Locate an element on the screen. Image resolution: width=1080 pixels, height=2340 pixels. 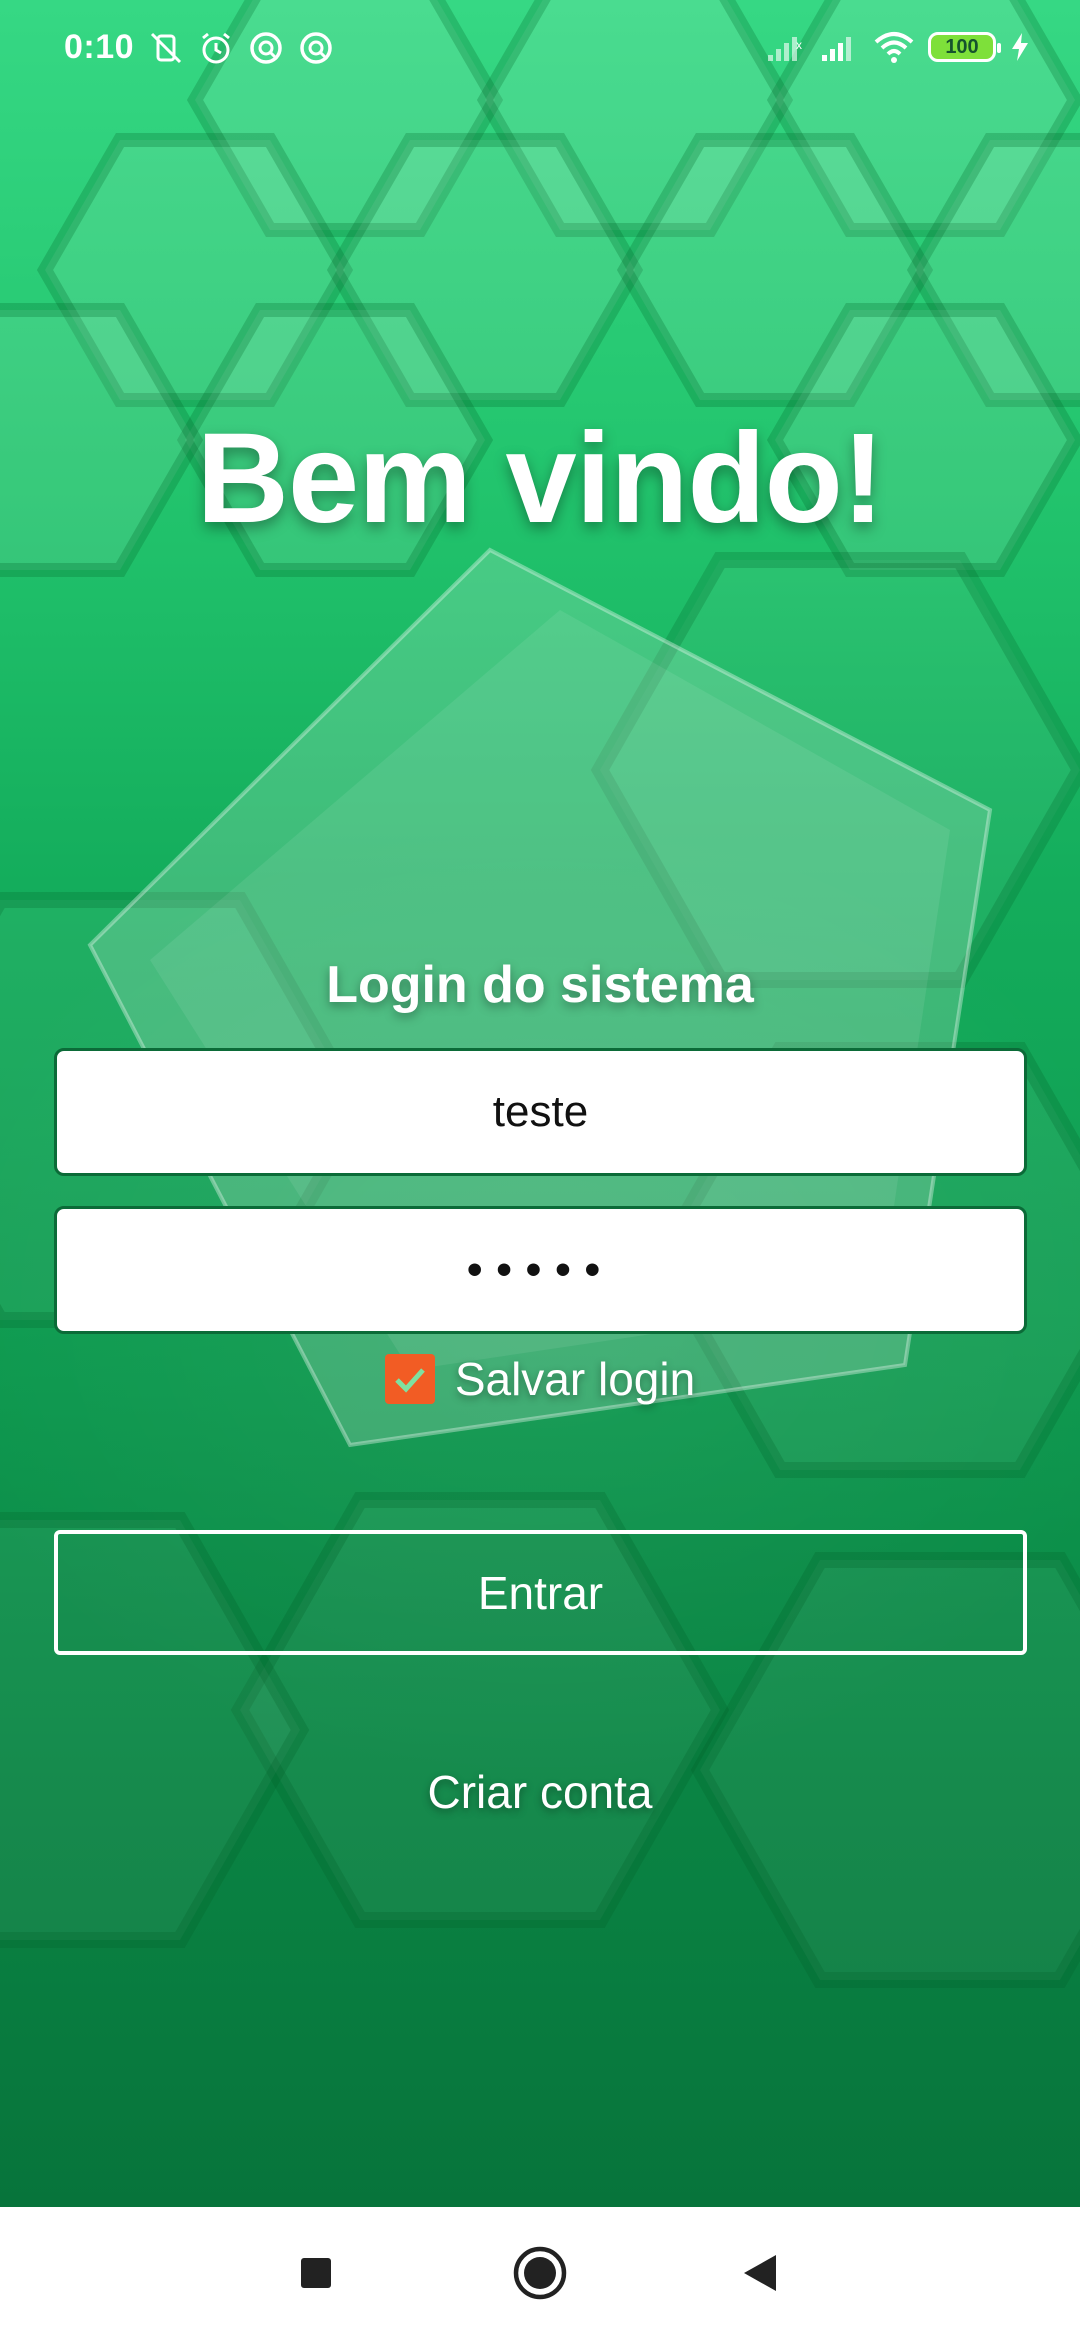
save-login-checkbox is located at coordinates (409, 1379).